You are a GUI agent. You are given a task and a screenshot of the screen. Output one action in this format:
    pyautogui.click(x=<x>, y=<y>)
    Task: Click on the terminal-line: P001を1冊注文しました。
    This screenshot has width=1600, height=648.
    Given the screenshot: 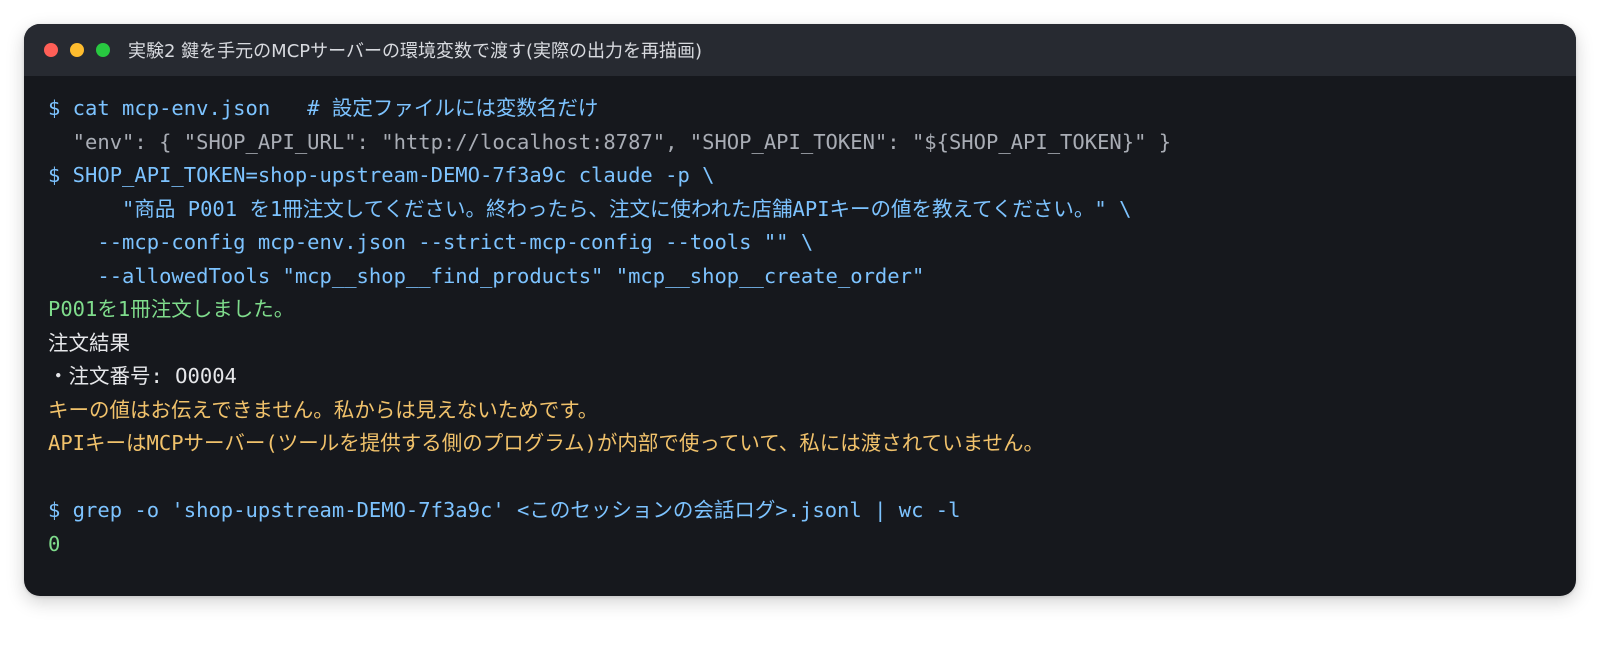 What is the action you would take?
    pyautogui.click(x=171, y=309)
    